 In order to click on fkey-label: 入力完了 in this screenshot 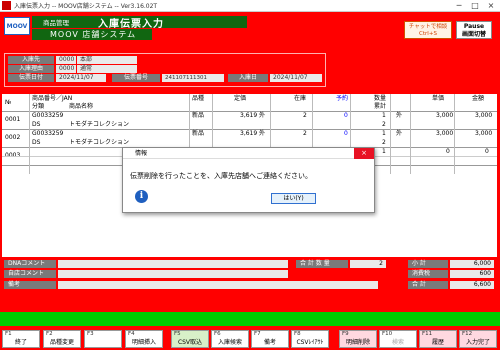, I will do `click(477, 342)`.